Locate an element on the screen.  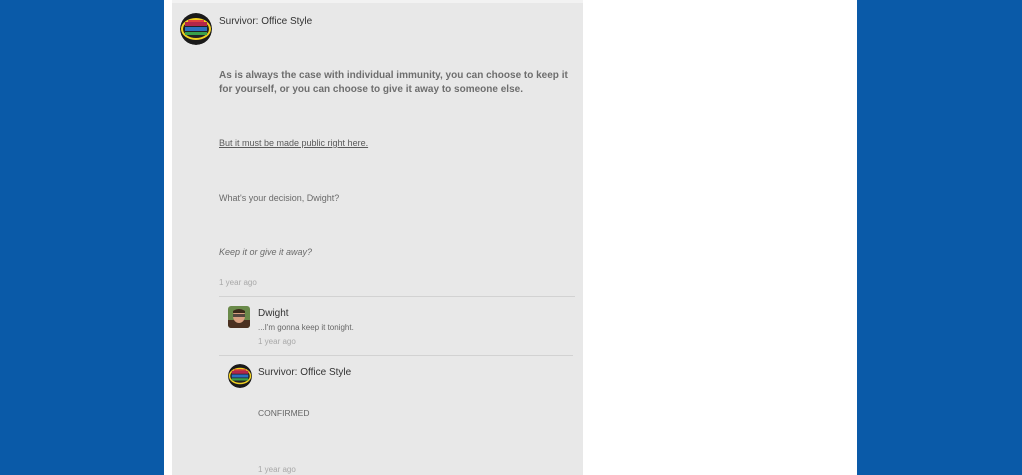
reply-author: Survivor: Office Style is located at coordinates (304, 372).